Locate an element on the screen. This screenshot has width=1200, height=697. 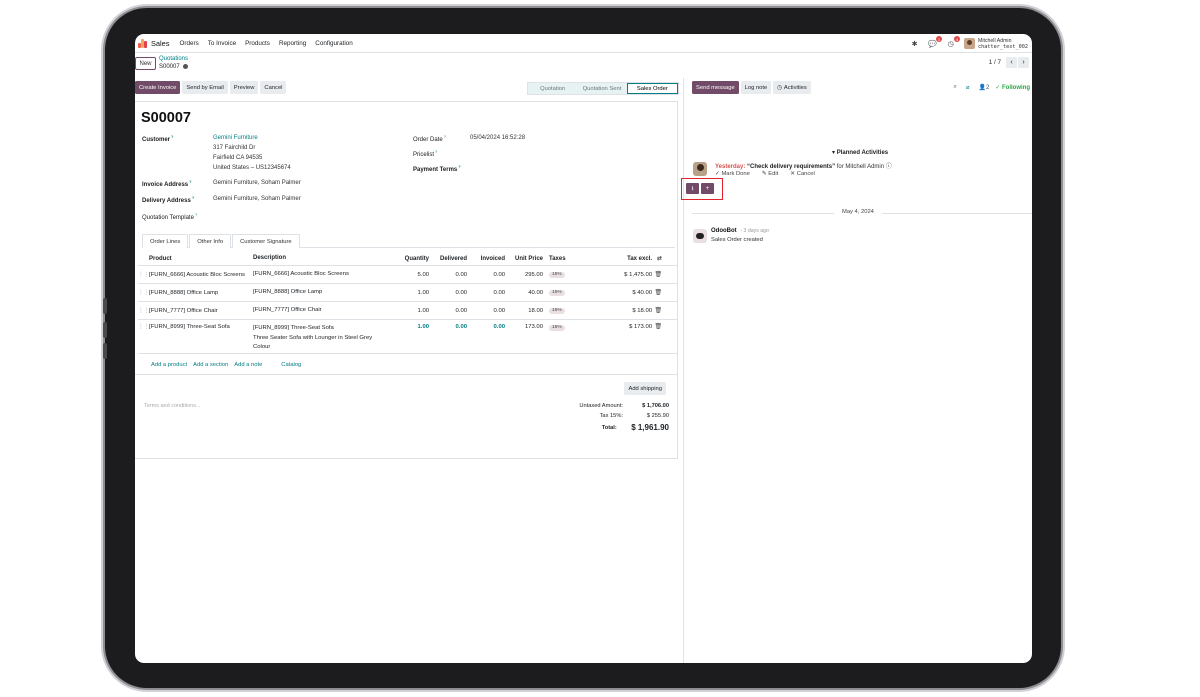
odoobot-avatar is located at coordinates (700, 236).